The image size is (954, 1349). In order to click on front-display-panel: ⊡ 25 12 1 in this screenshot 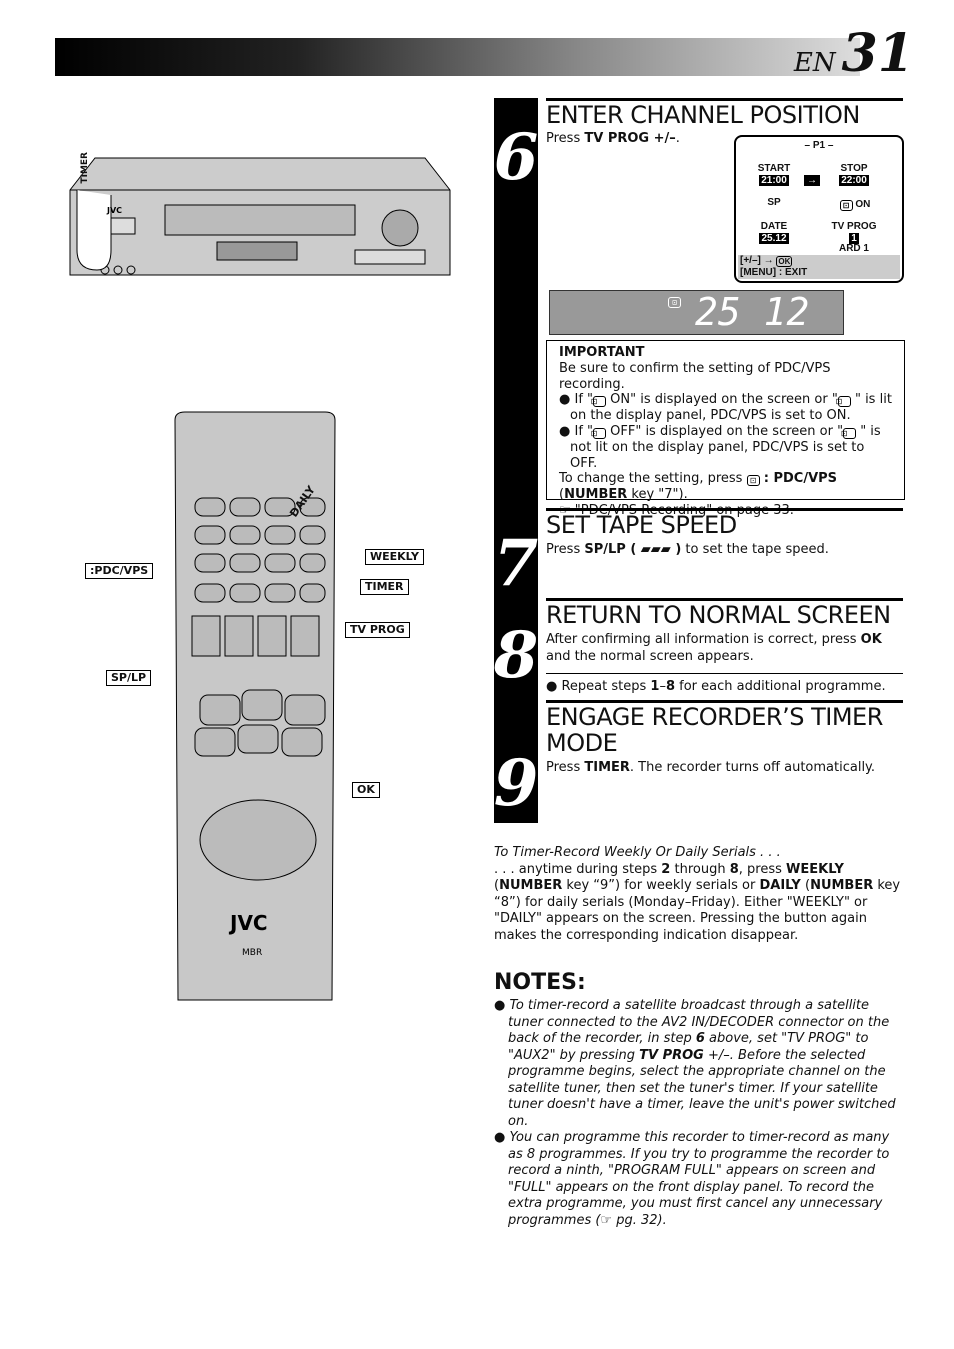, I will do `click(713, 312)`.